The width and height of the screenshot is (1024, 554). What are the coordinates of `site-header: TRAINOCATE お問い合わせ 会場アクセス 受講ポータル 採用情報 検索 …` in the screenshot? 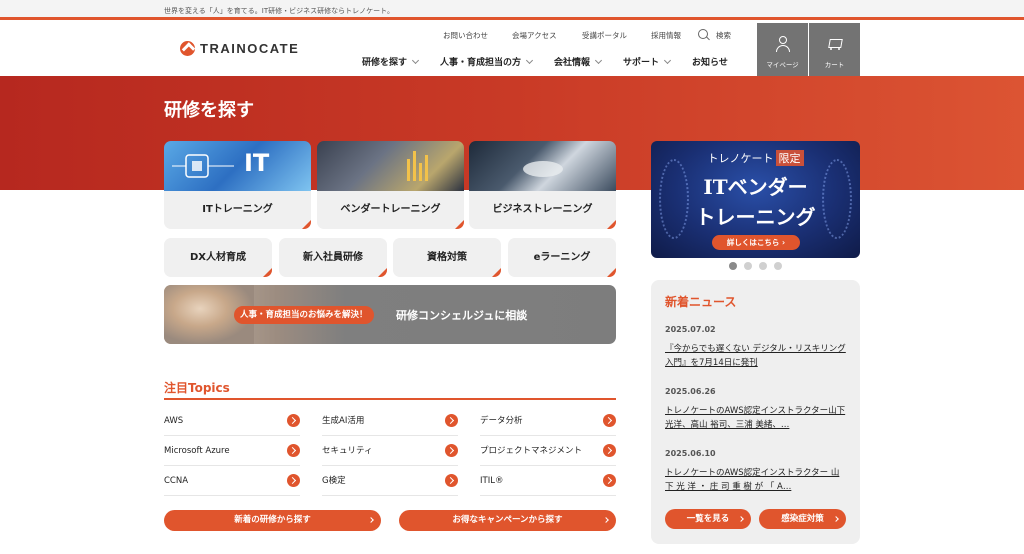 It's located at (512, 49).